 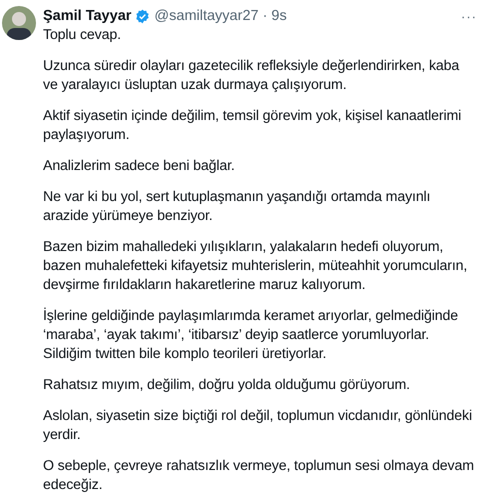 What do you see at coordinates (87, 16) in the screenshot?
I see `author-name: Şamil Tayyar` at bounding box center [87, 16].